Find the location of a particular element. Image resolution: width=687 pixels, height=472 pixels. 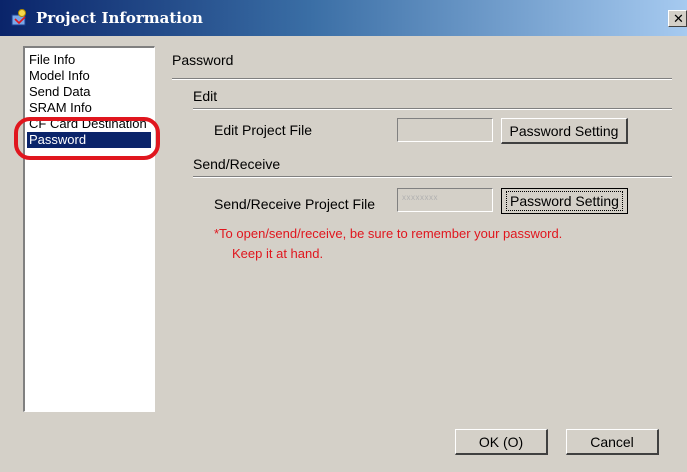

close-icon: ✕ is located at coordinates (678, 18).